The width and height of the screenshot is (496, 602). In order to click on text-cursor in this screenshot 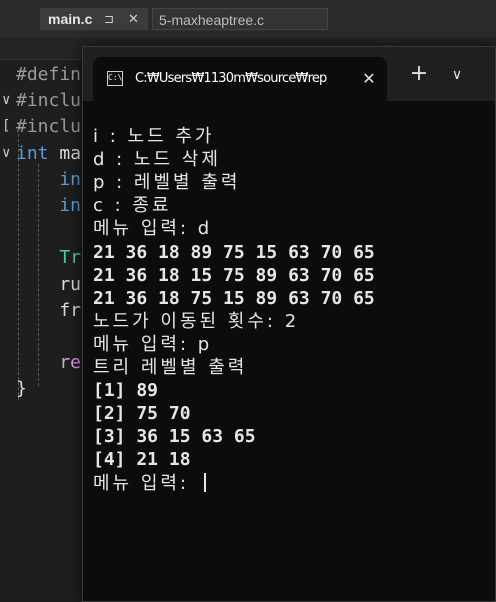, I will do `click(204, 482)`.